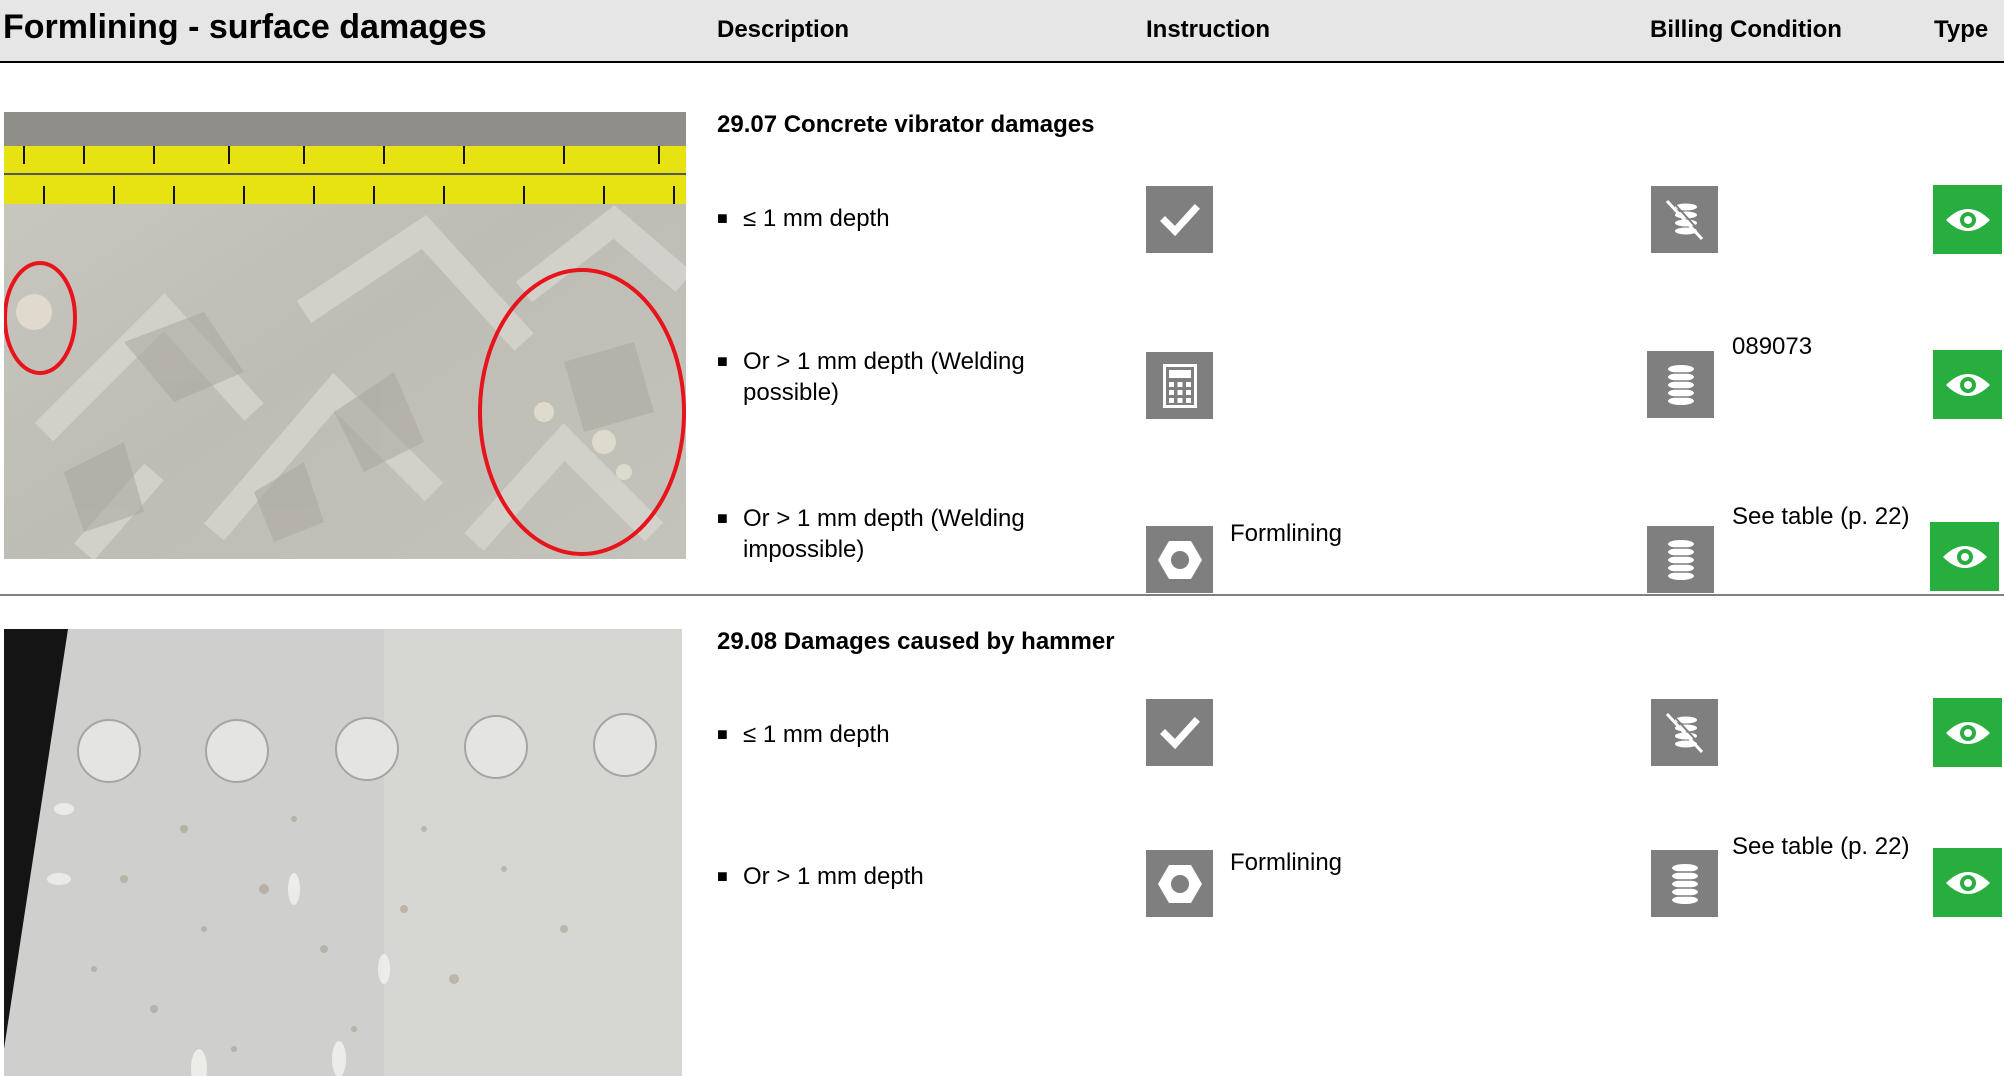 The height and width of the screenshot is (1076, 2004). Describe the element at coordinates (1961, 29) in the screenshot. I see `column-header-type: Type` at that location.